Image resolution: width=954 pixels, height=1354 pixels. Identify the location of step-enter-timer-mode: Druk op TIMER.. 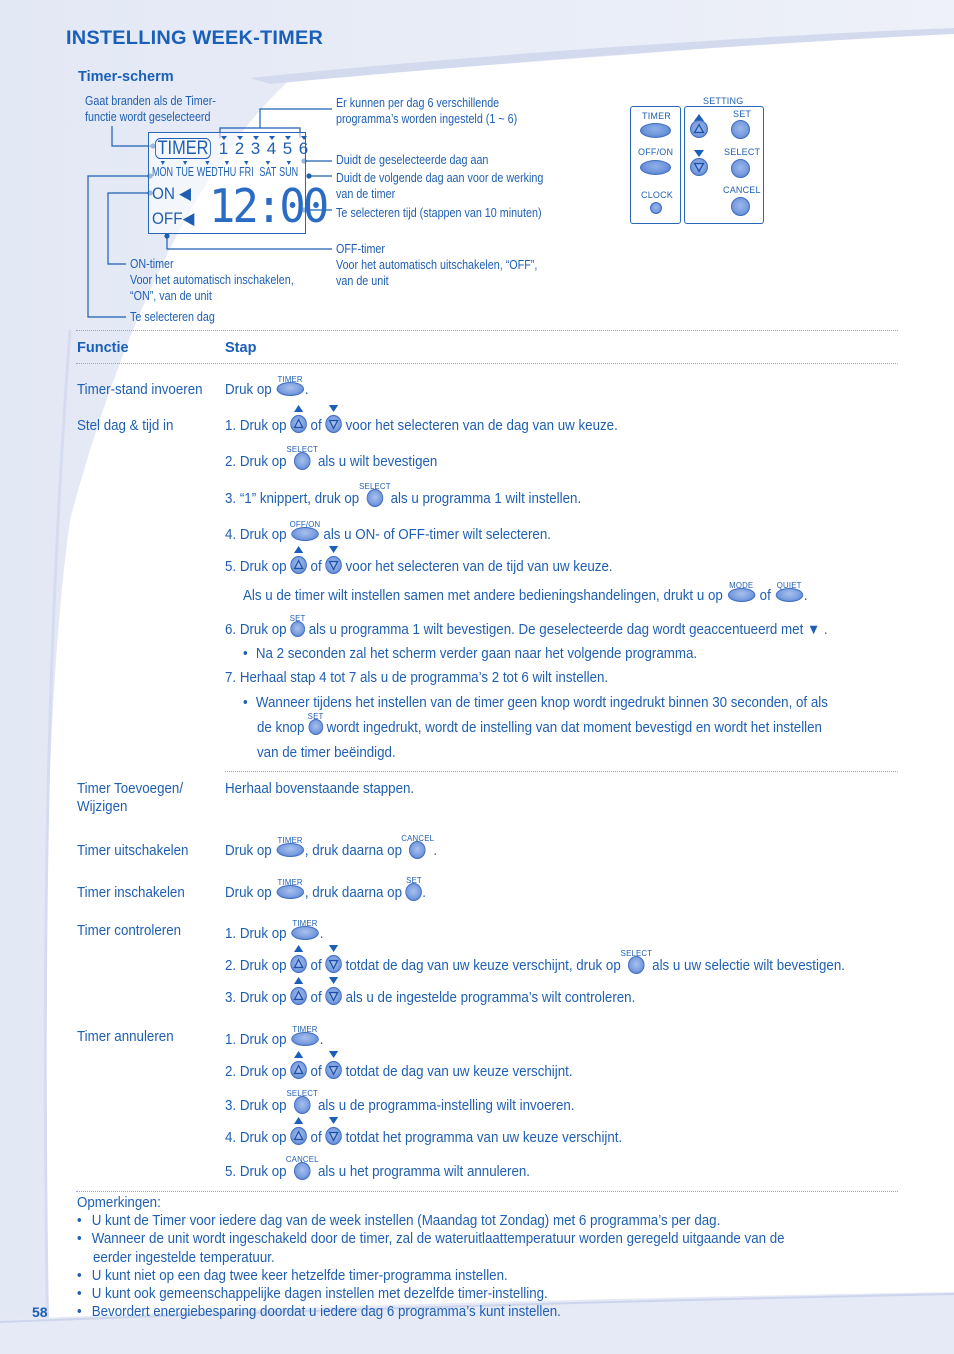
(267, 386).